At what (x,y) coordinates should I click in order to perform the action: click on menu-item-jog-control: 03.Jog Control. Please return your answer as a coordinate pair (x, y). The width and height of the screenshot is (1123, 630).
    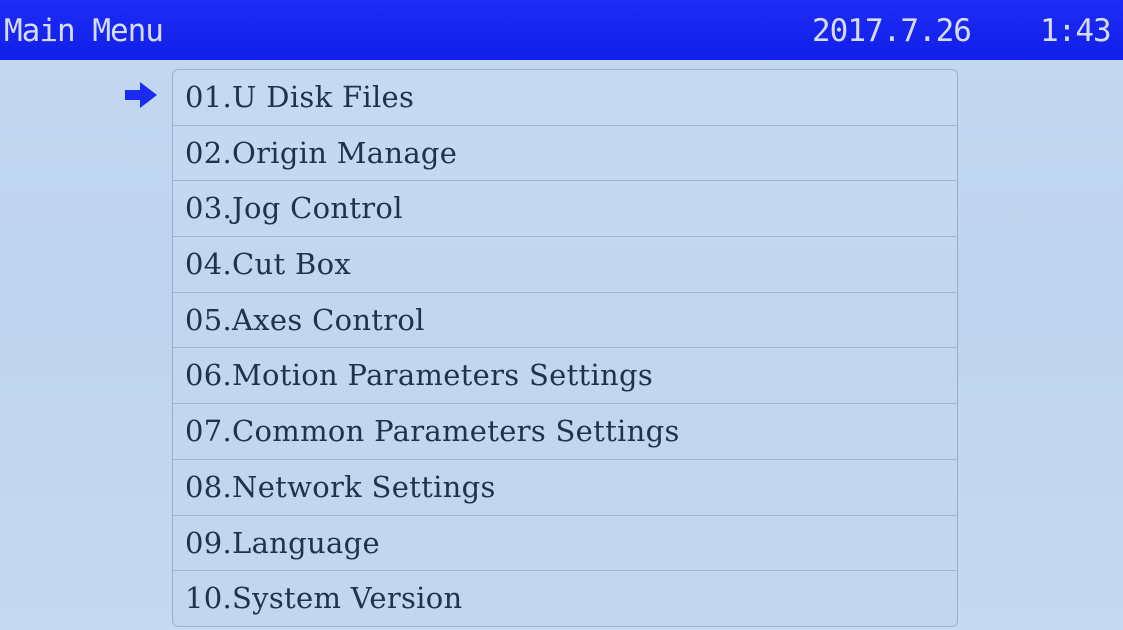
    Looking at the image, I should click on (565, 209).